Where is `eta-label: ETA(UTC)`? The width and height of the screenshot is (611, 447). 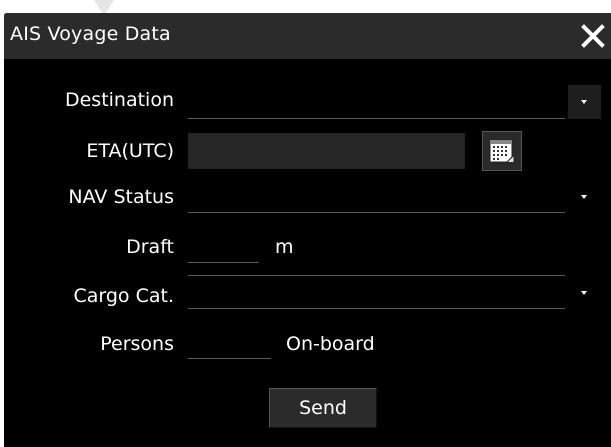 eta-label: ETA(UTC) is located at coordinates (130, 151).